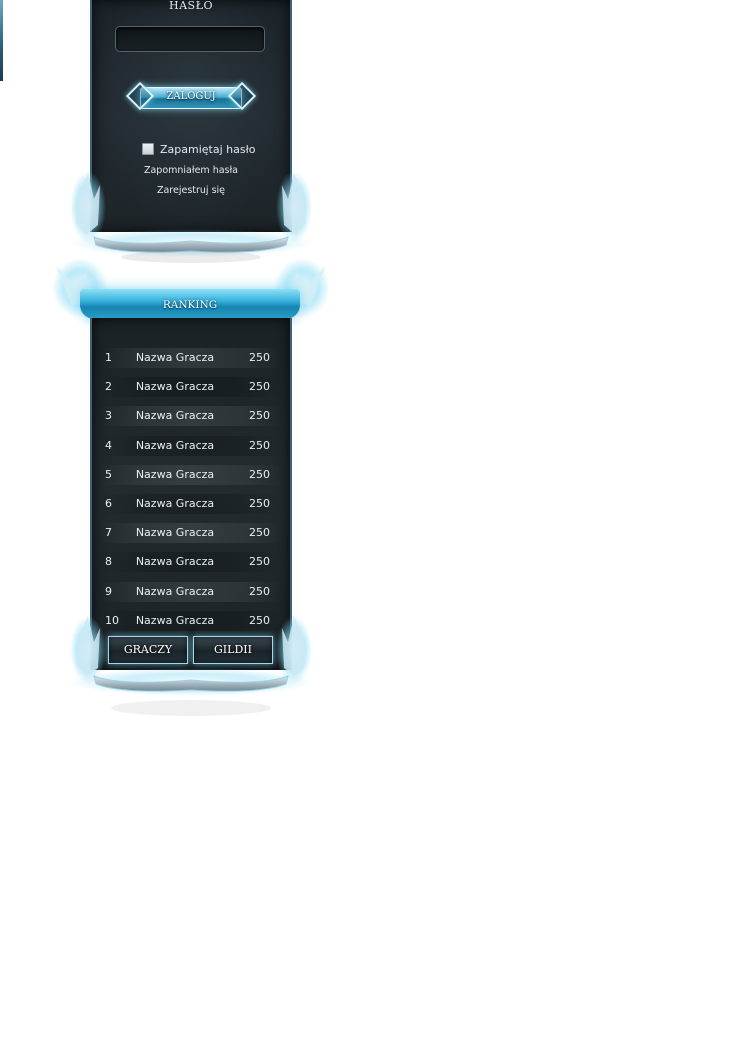 This screenshot has width=749, height=1055. Describe the element at coordinates (108, 445) in the screenshot. I see `rank-position: 4` at that location.